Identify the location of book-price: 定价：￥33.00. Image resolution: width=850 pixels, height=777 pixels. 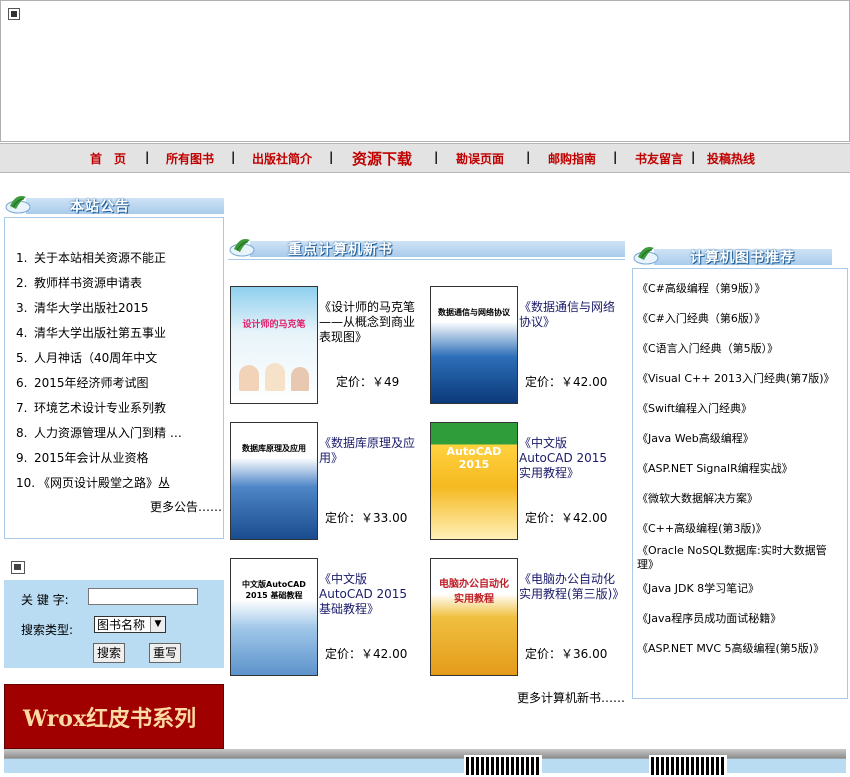
(366, 518).